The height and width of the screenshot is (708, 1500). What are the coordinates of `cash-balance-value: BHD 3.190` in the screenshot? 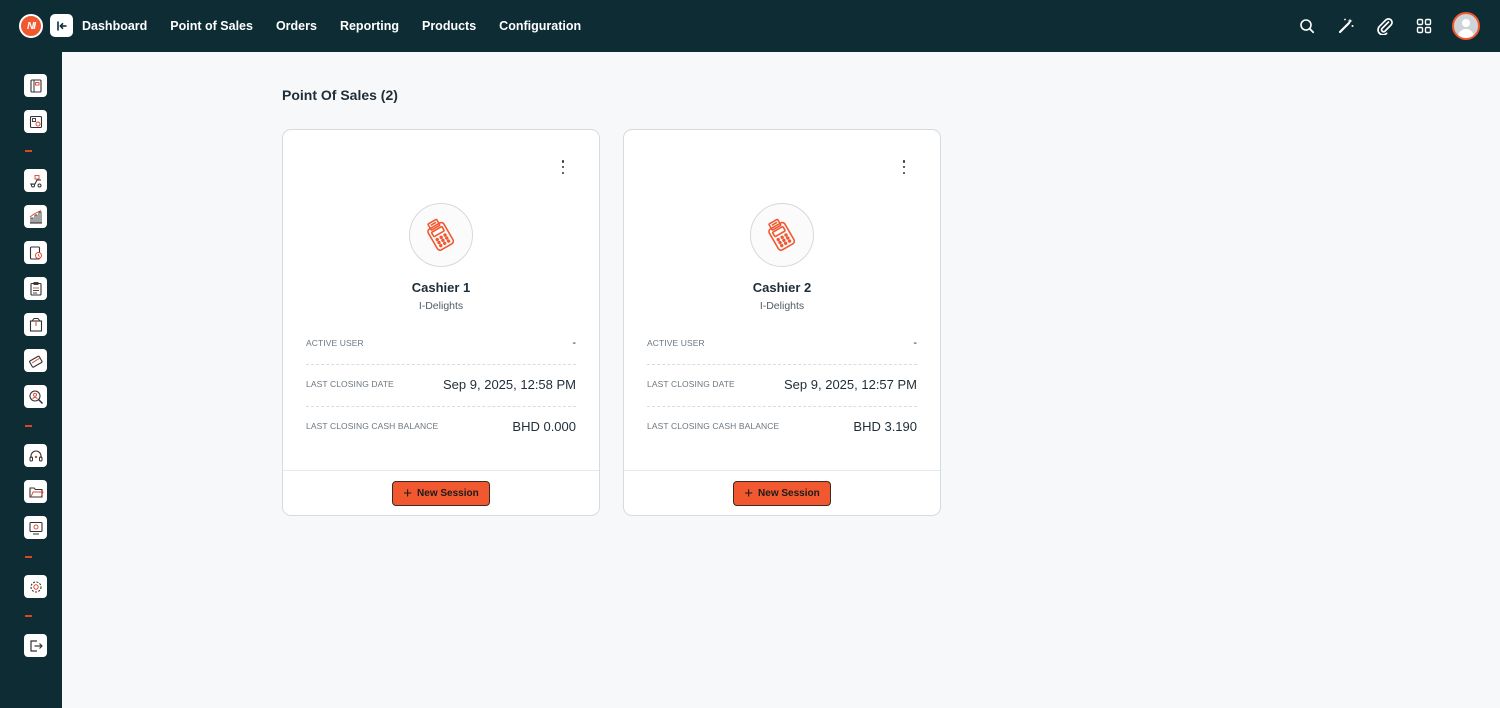 It's located at (885, 426).